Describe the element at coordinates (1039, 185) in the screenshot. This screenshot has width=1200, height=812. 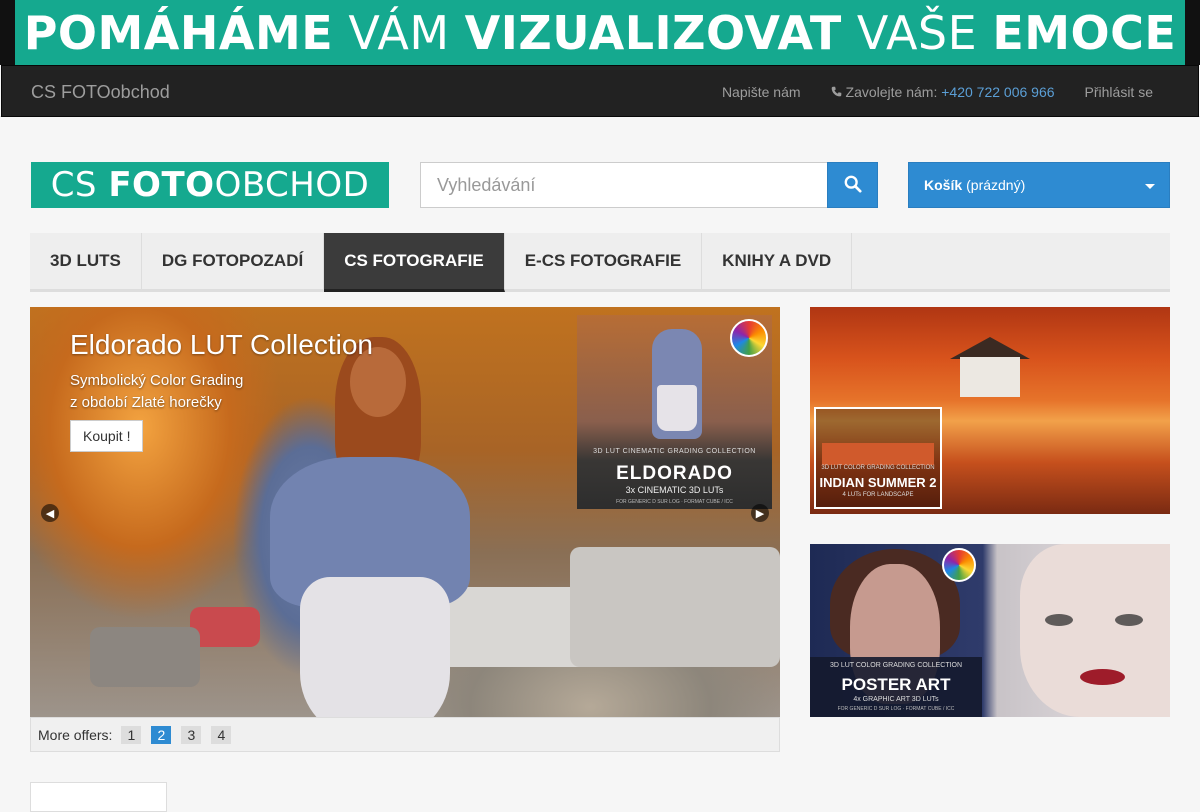
I see `cart-dropdown: Košík (prázdný)` at that location.